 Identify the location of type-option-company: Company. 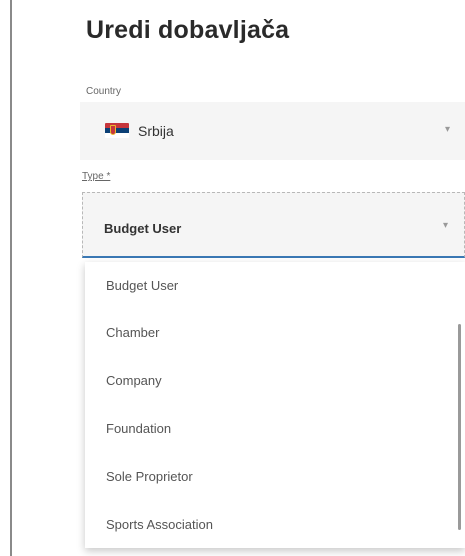
(275, 380).